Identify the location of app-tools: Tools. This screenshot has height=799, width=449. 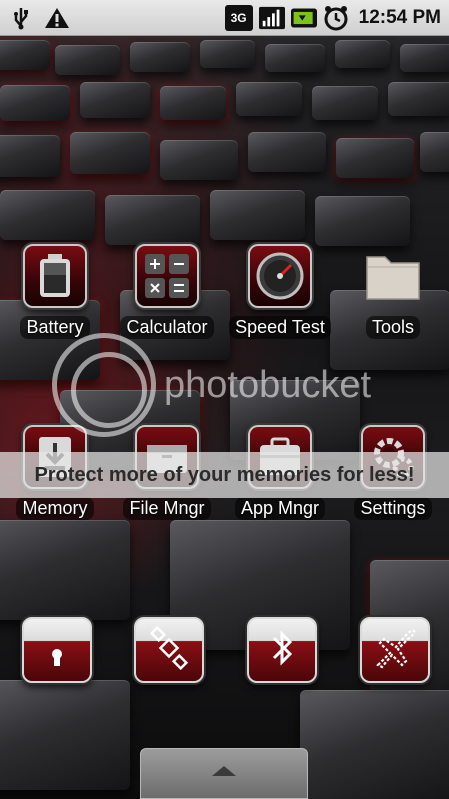
(393, 291).